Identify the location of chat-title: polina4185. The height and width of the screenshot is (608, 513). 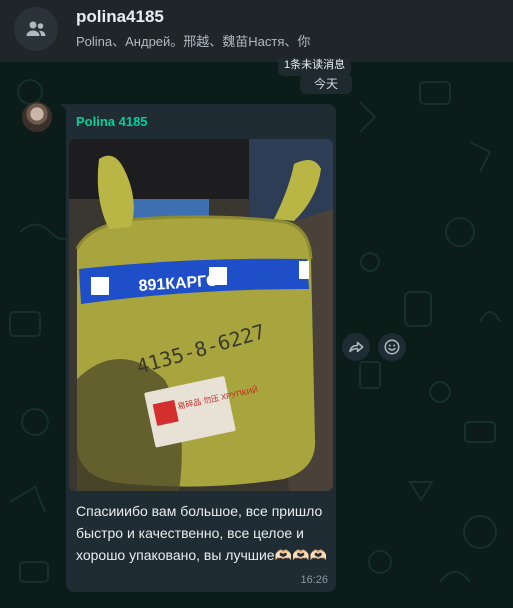
(120, 17).